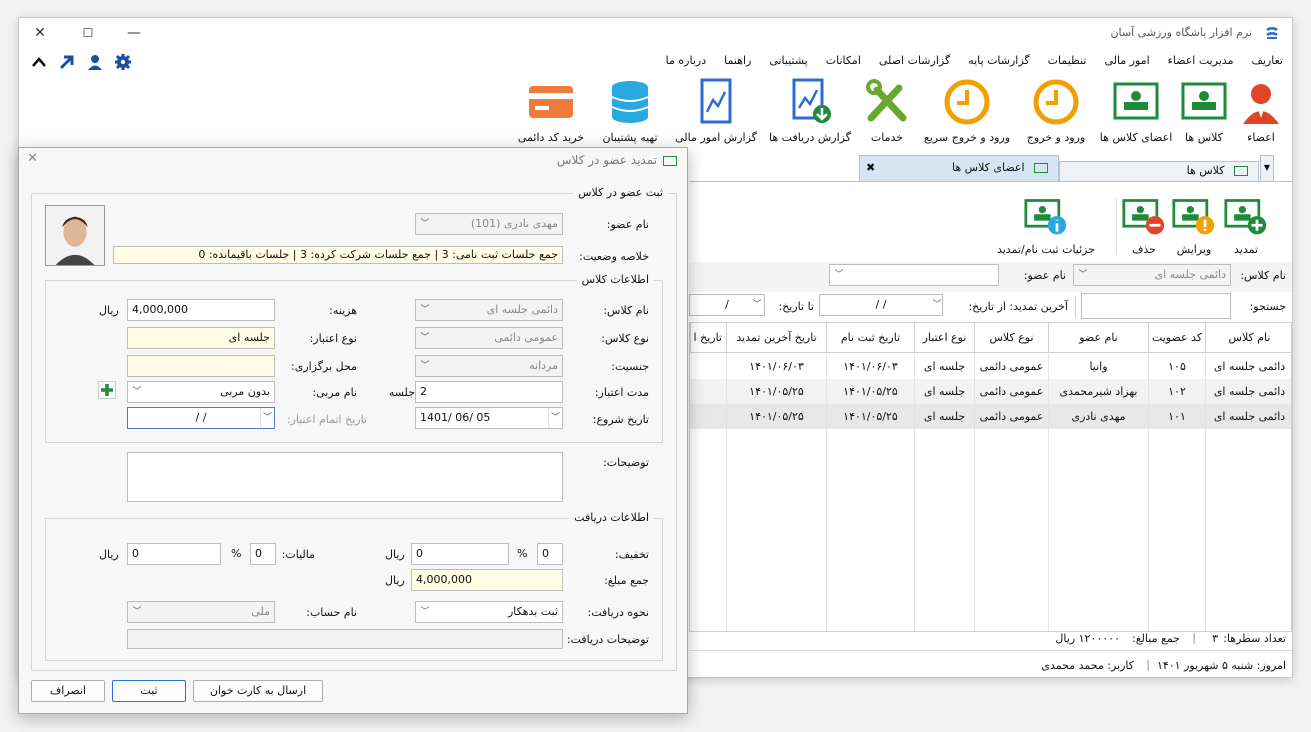 The width and height of the screenshot is (1311, 732). I want to click on validity-input: 2, so click(489, 392).